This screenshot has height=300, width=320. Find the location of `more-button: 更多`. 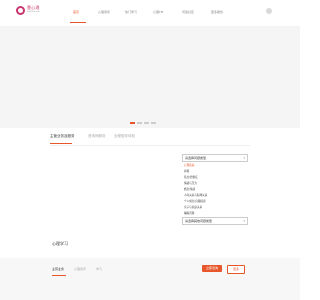

more-button: 更多 is located at coordinates (236, 269).